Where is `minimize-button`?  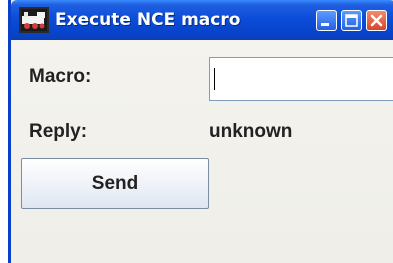 minimize-button is located at coordinates (326, 20).